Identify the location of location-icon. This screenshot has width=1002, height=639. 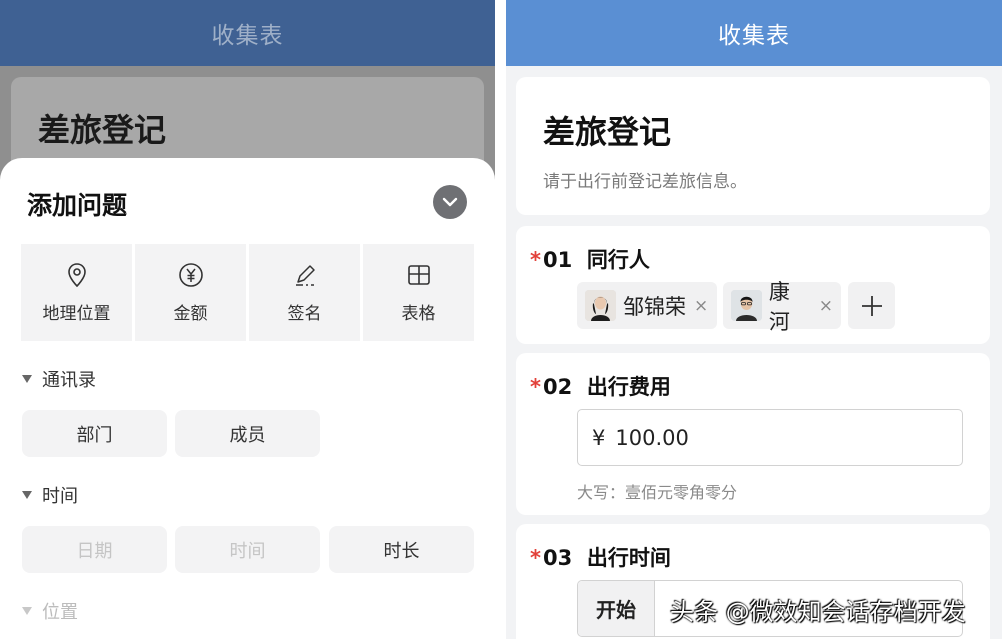
(76, 275).